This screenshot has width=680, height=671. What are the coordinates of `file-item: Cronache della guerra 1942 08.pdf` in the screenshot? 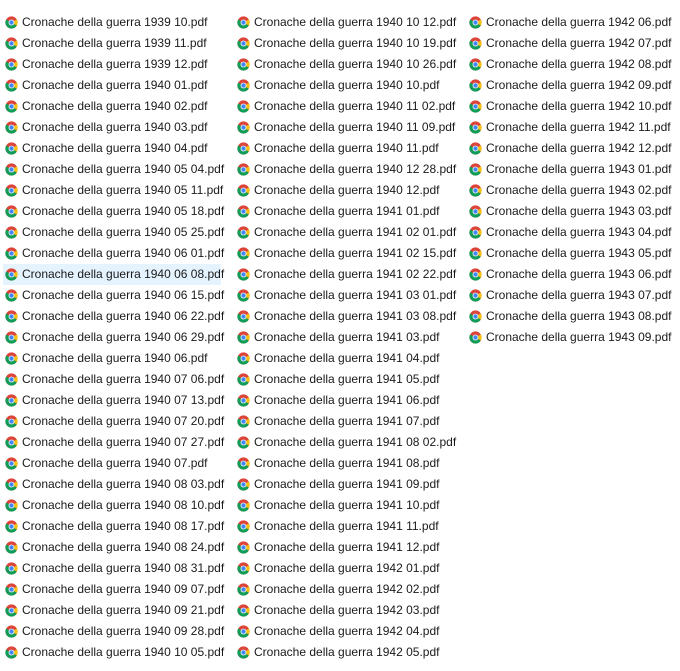 It's located at (572, 64).